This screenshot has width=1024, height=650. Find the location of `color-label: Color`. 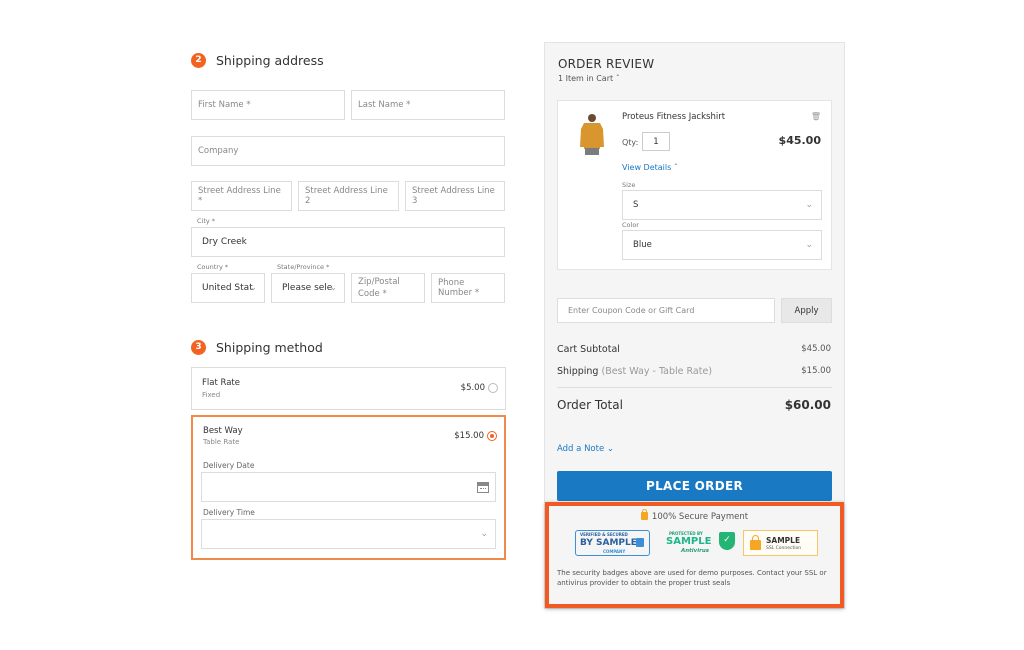

color-label: Color is located at coordinates (630, 225).